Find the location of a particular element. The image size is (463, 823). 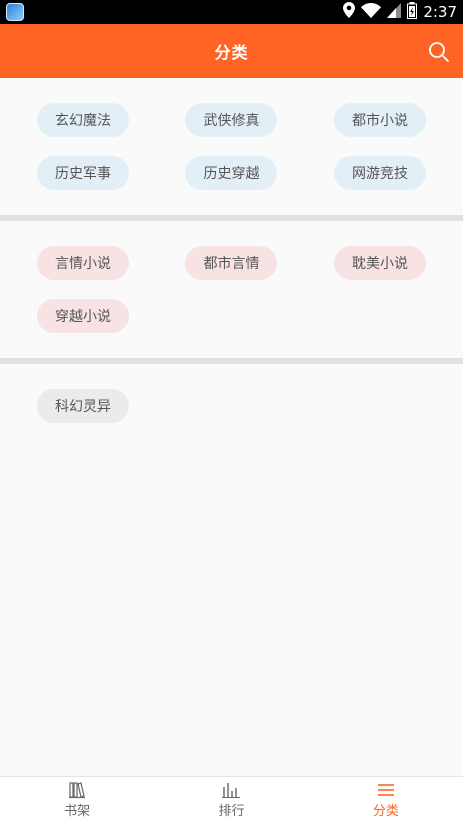

search-icon is located at coordinates (439, 52).